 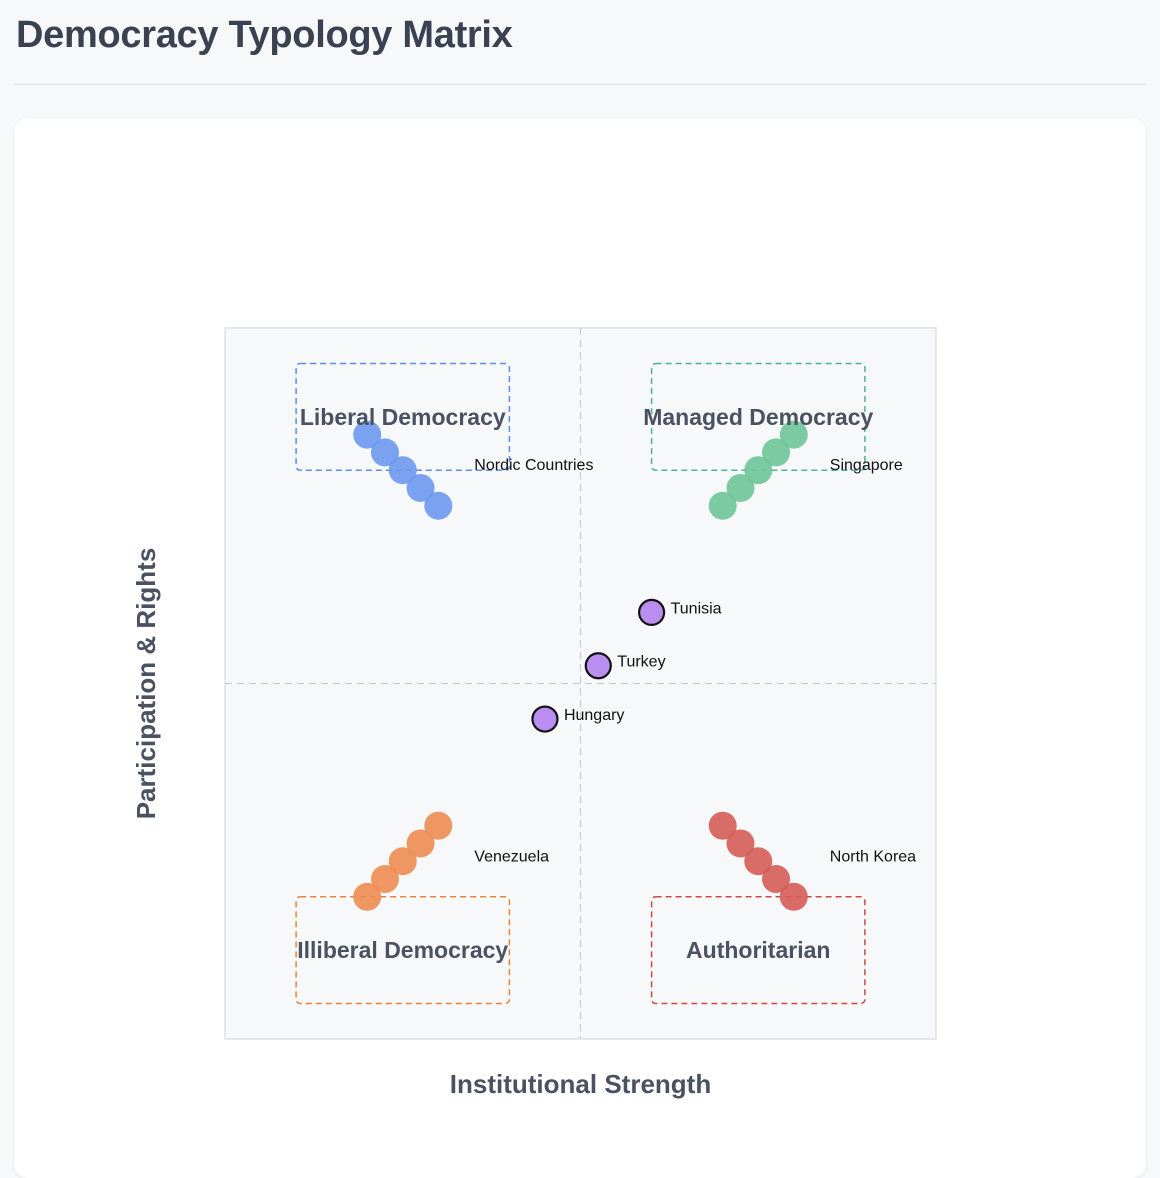 I want to click on quadrant-label-liberal-democracy: Liberal Democracy, so click(x=403, y=417).